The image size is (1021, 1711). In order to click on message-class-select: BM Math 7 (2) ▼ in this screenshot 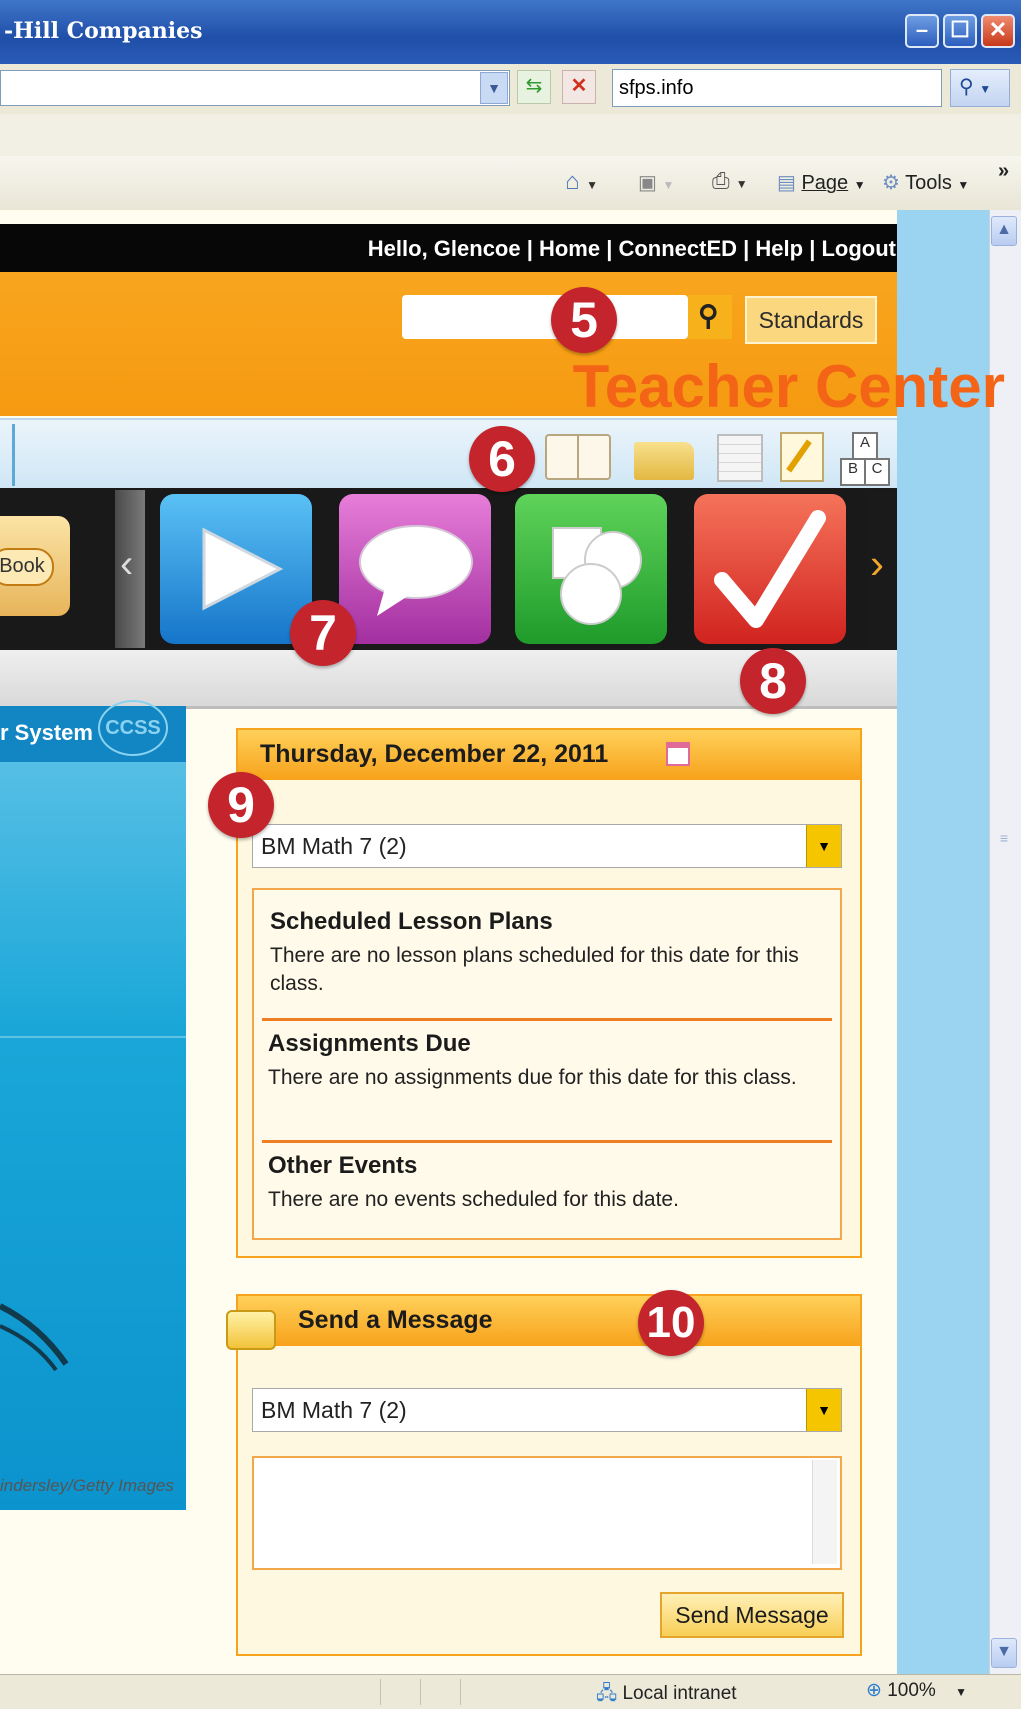, I will do `click(547, 1410)`.